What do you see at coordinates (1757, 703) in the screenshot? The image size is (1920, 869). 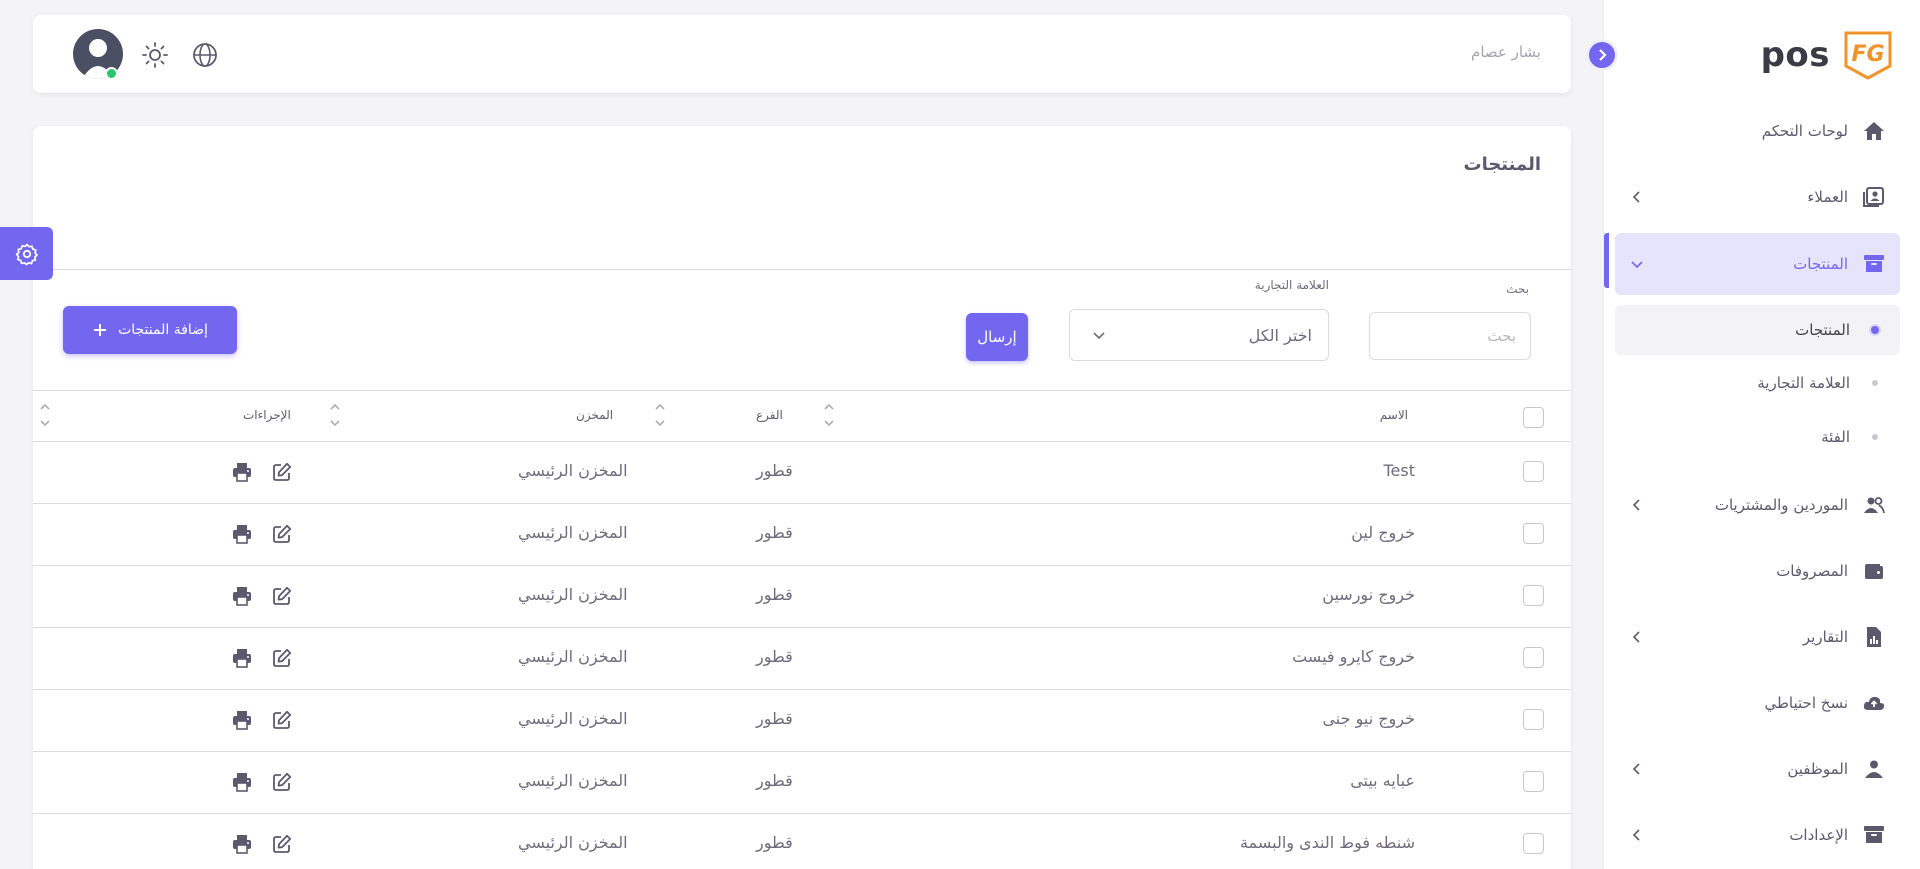 I see `sidebar-item-backup: نسخ احتياطي` at bounding box center [1757, 703].